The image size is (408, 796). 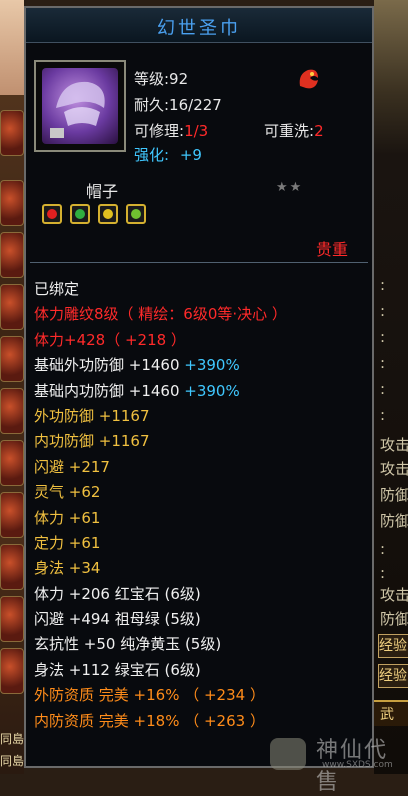 What do you see at coordinates (204, 442) in the screenshot?
I see `attribute-line: 内功防御 +1167` at bounding box center [204, 442].